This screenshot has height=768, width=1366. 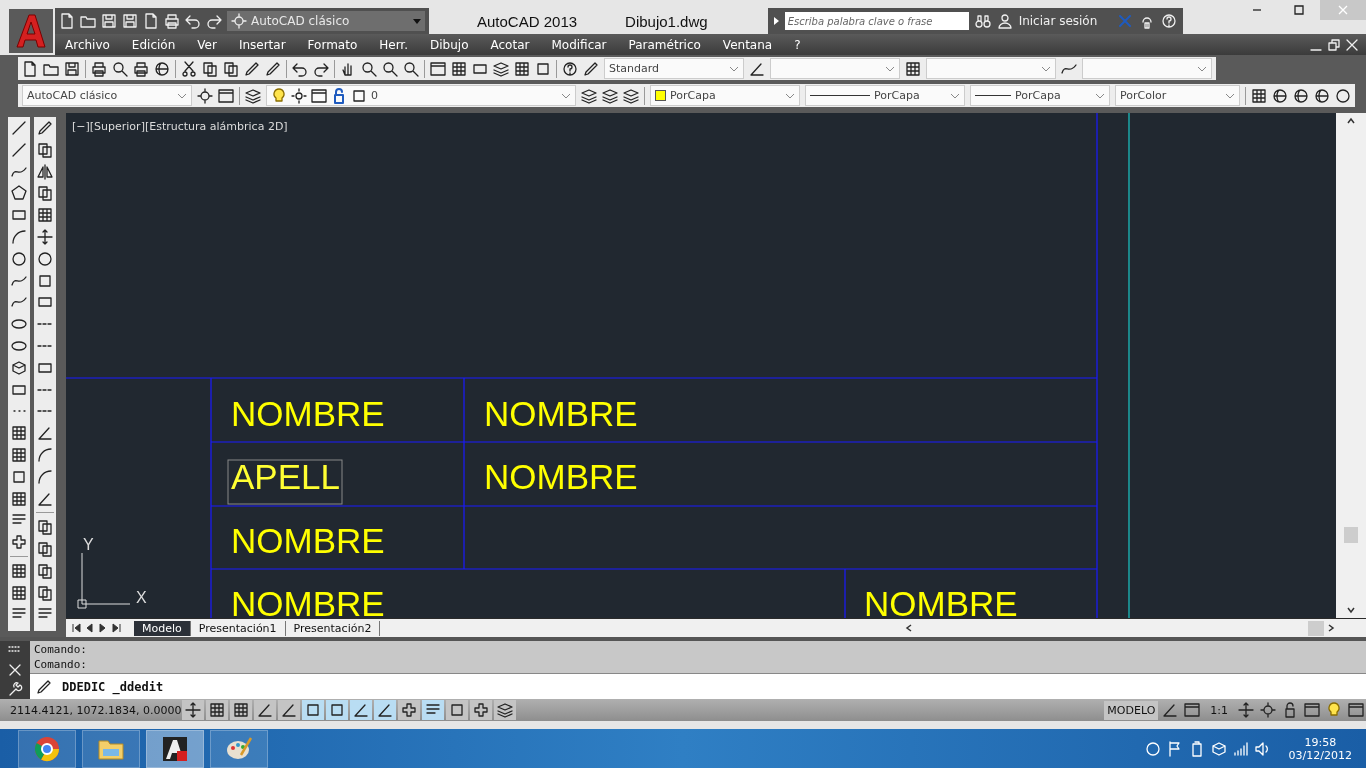 What do you see at coordinates (1218, 748) in the screenshot?
I see `box-icon` at bounding box center [1218, 748].